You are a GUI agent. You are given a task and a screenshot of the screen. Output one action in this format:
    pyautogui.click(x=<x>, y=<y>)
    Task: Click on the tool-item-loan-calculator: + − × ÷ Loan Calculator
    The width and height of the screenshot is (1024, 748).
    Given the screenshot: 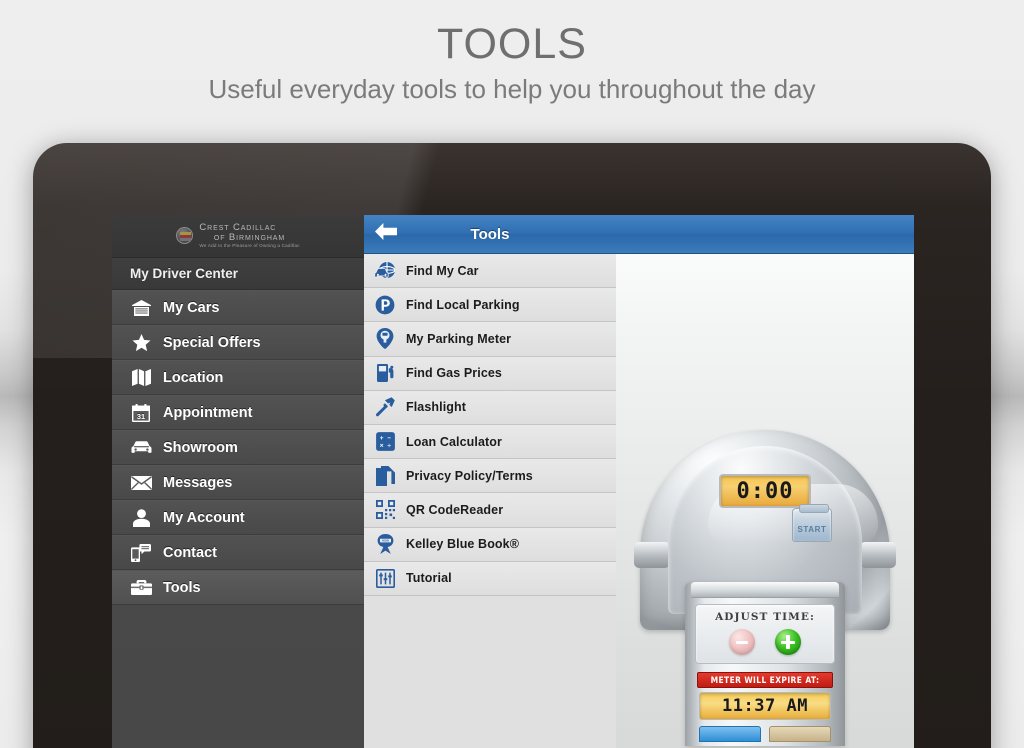 What is the action you would take?
    pyautogui.click(x=490, y=442)
    